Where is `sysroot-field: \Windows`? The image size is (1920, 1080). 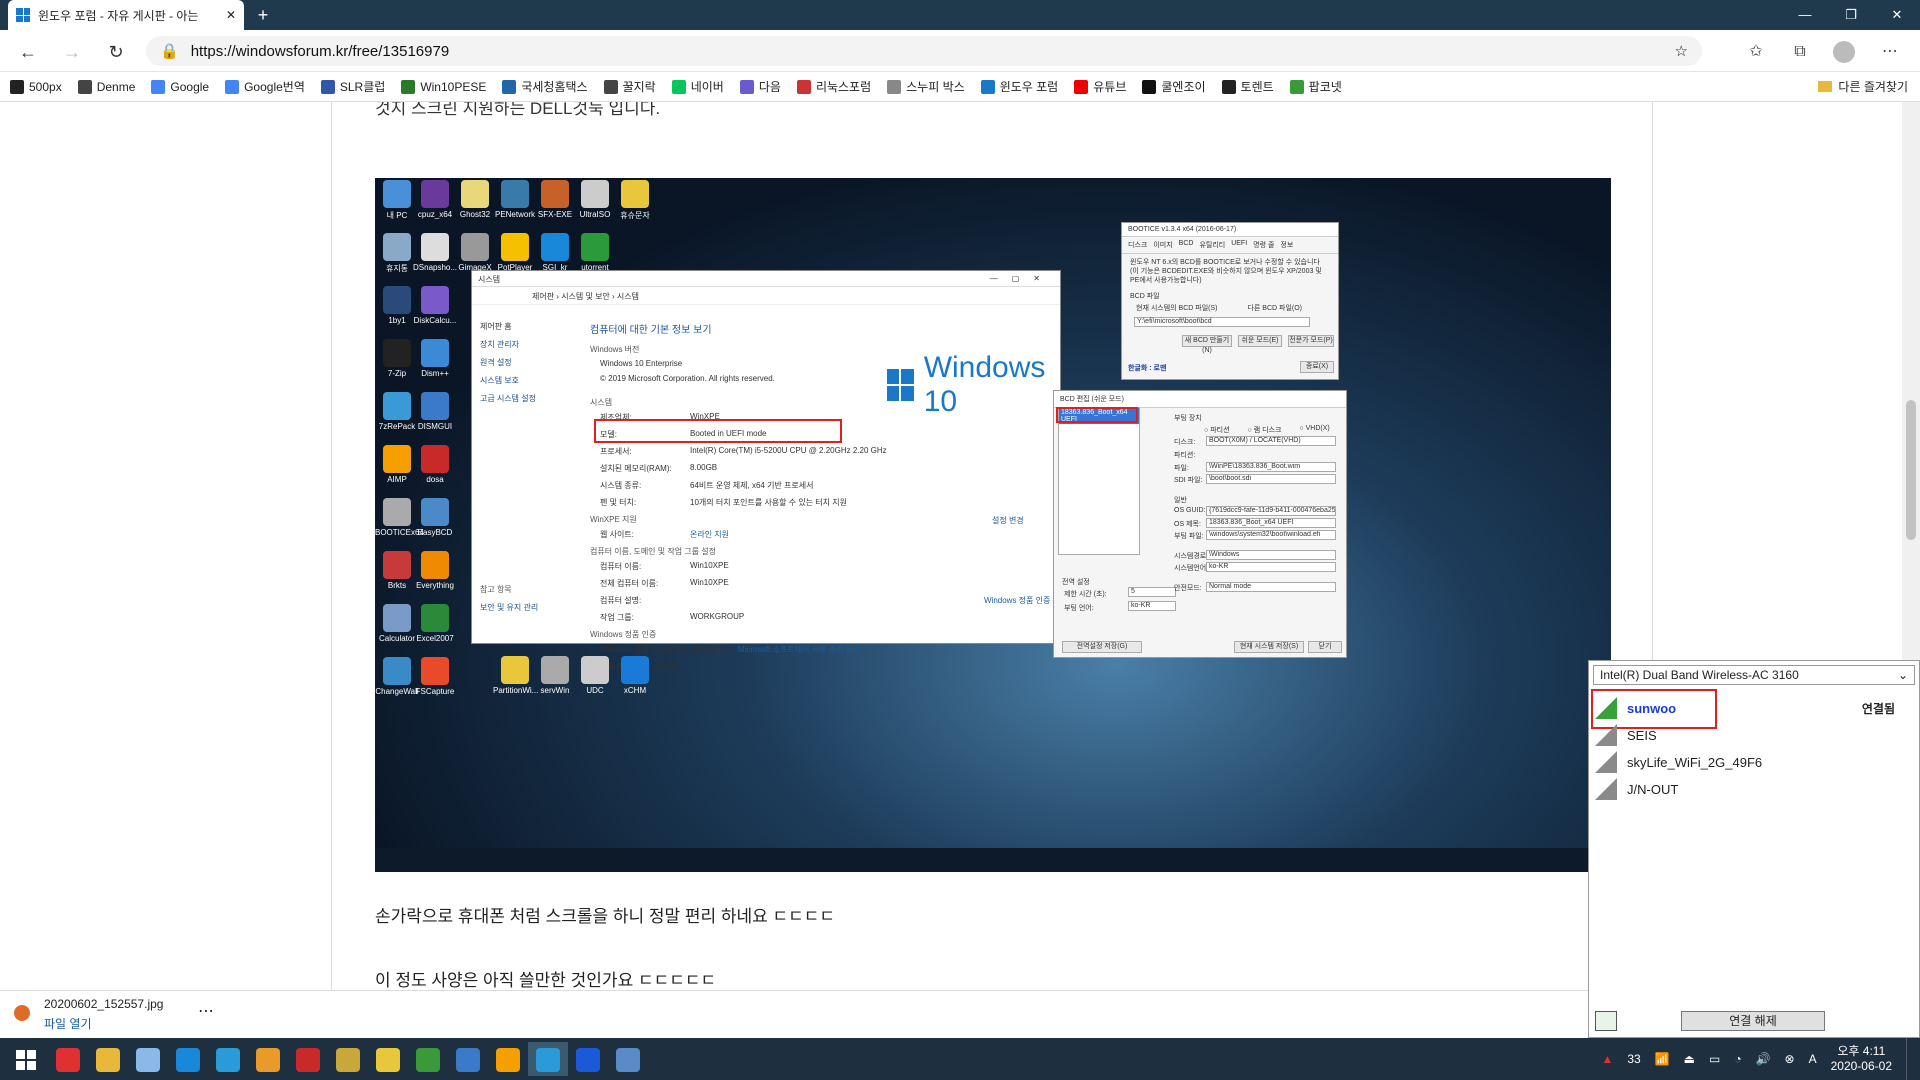
sysroot-field: \Windows is located at coordinates (1271, 555).